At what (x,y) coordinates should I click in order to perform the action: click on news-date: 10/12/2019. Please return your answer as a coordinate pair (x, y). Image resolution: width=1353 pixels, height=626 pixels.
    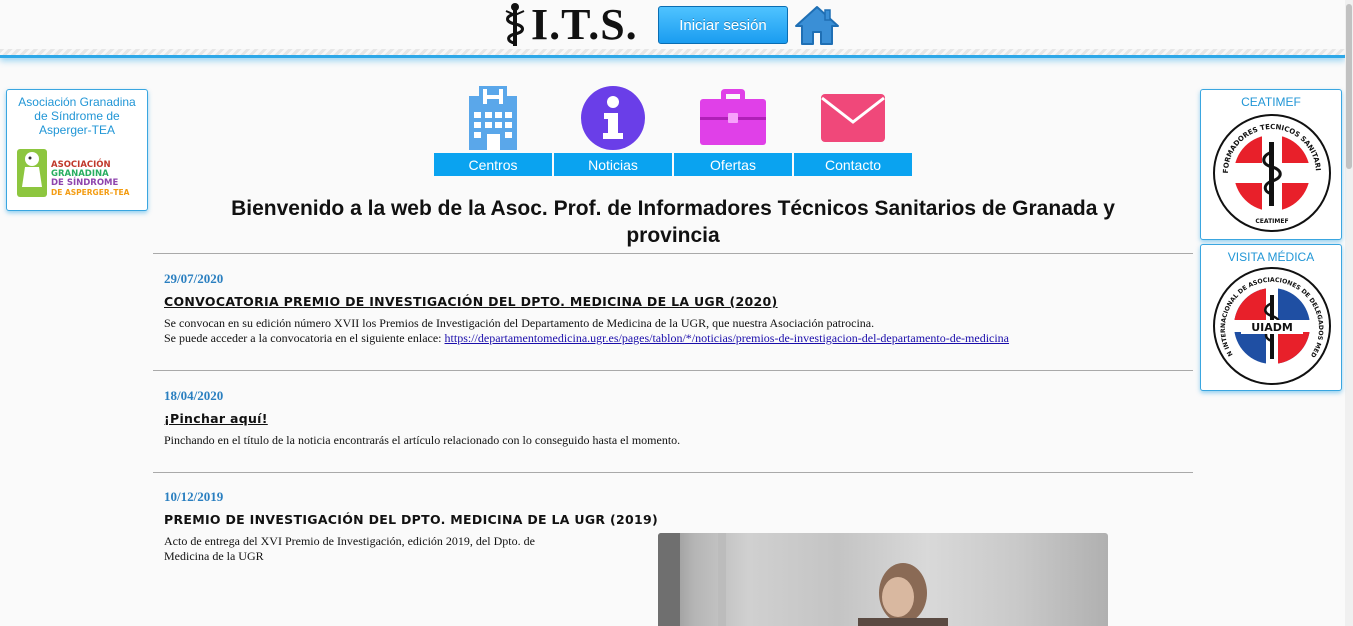
    Looking at the image, I should click on (194, 496).